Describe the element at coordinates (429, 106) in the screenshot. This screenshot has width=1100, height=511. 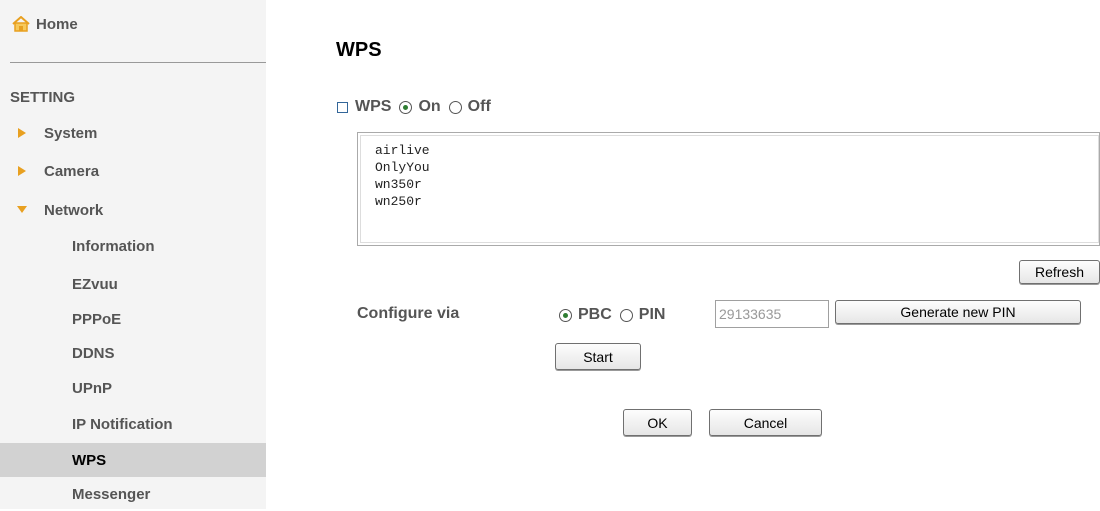
I see `wps-on-label: On` at that location.